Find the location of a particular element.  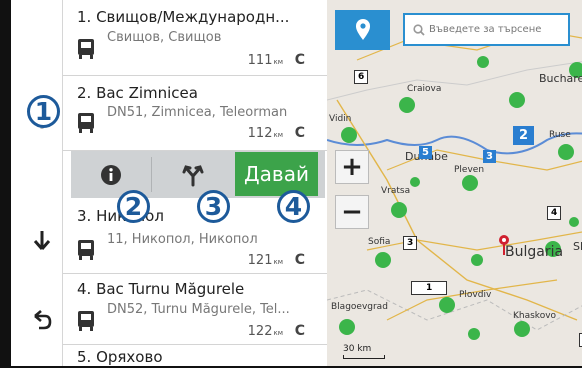

road-shield: 4 is located at coordinates (554, 213).